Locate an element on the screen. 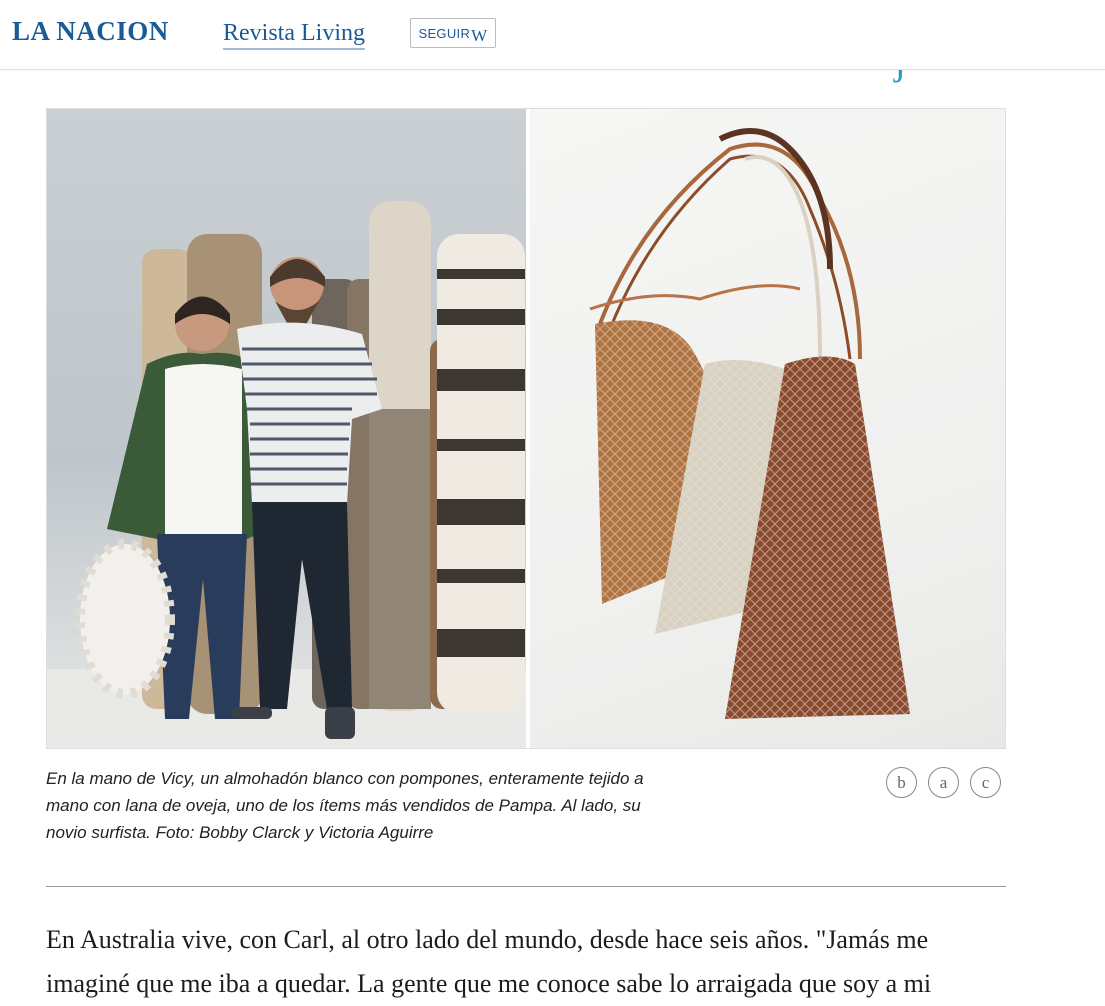 This screenshot has width=1105, height=1006. follow-button: SEGUIR W is located at coordinates (453, 33).